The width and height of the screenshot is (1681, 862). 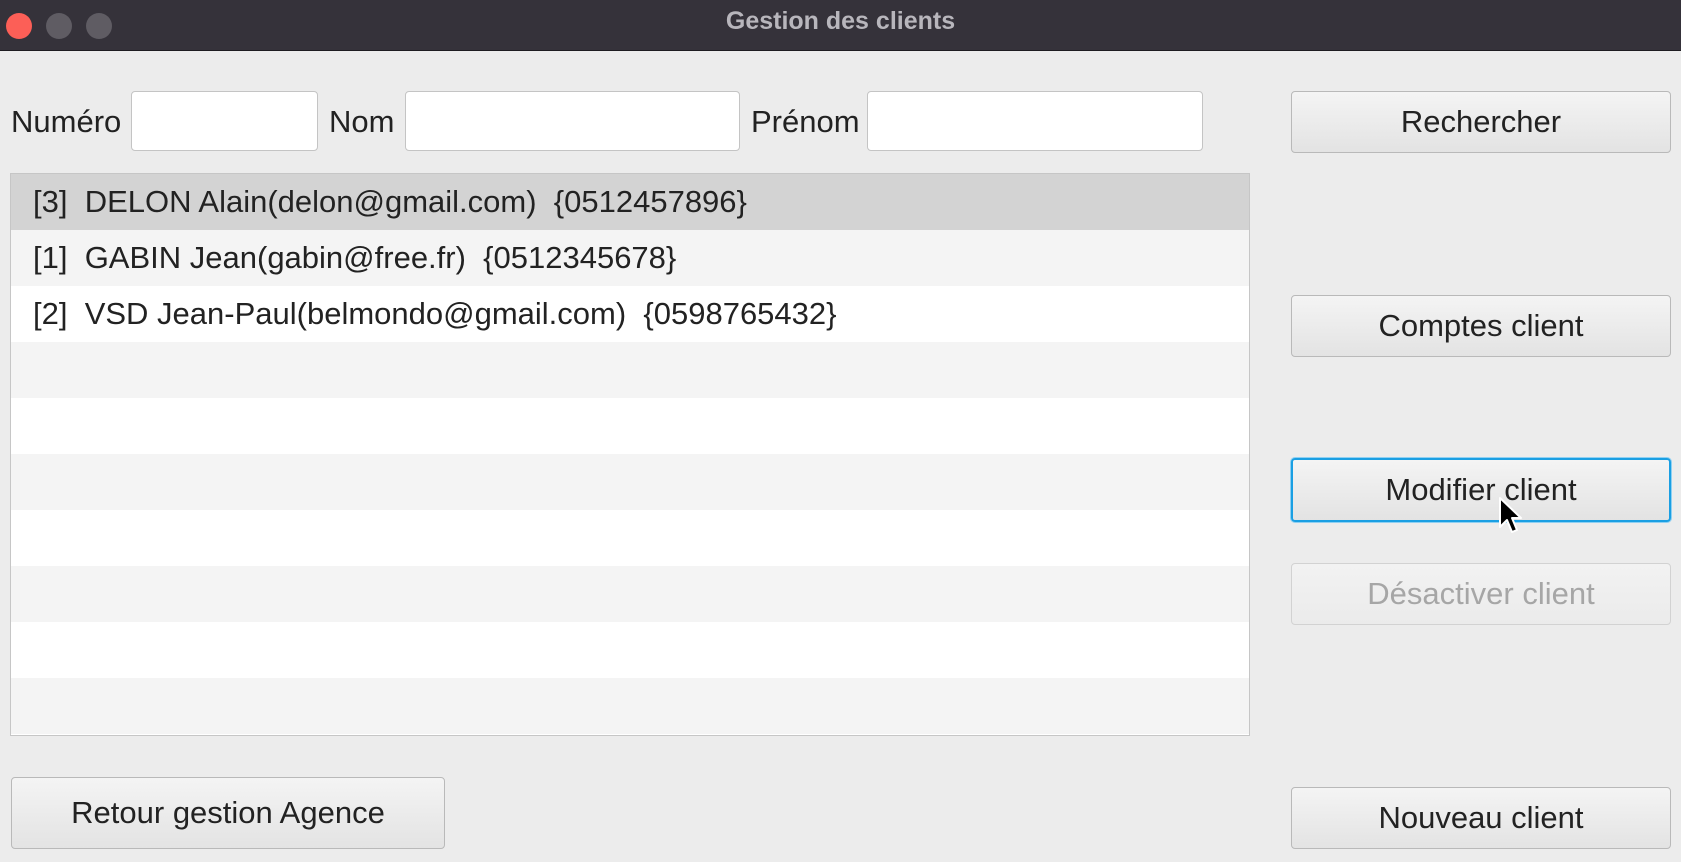 I want to click on nouveau-client-button: Nouveau client, so click(x=1481, y=818).